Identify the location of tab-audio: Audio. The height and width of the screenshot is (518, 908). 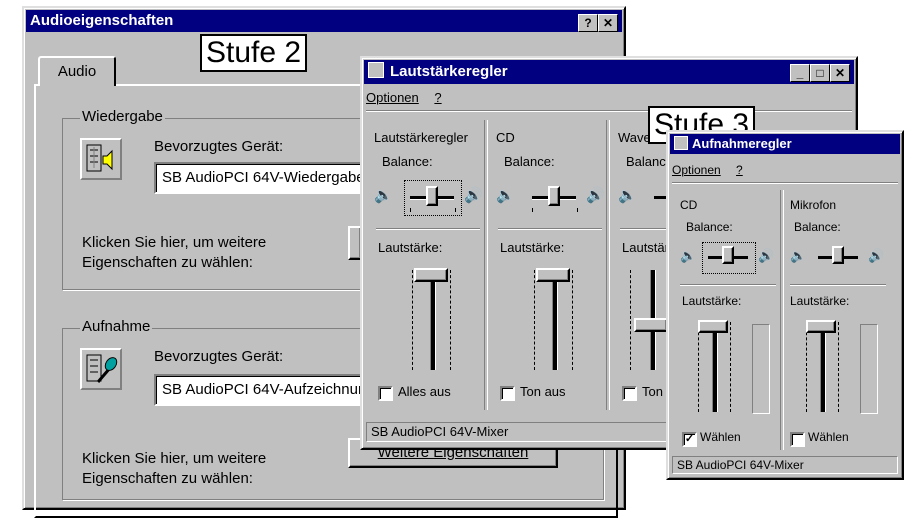
(77, 71).